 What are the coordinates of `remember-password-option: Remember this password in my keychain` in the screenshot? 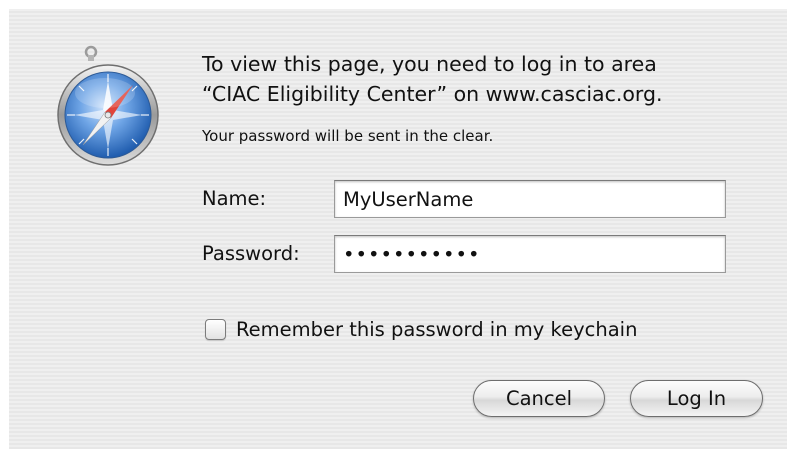 It's located at (421, 329).